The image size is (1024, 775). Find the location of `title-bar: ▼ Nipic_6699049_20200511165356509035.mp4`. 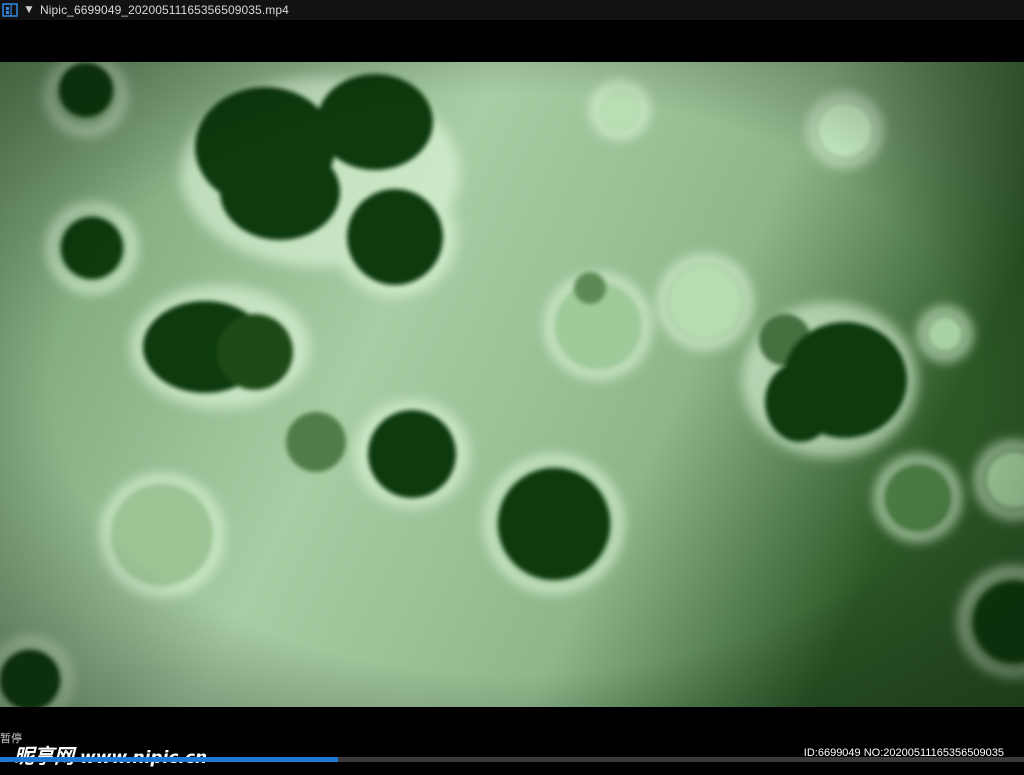

title-bar: ▼ Nipic_6699049_20200511165356509035.mp4 is located at coordinates (512, 10).